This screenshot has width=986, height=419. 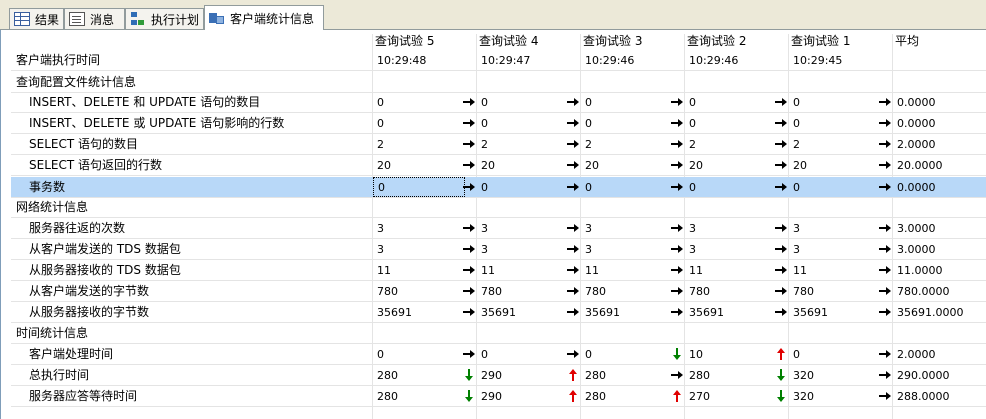 I want to click on stat-value-trial-4: 20, so click(x=488, y=165).